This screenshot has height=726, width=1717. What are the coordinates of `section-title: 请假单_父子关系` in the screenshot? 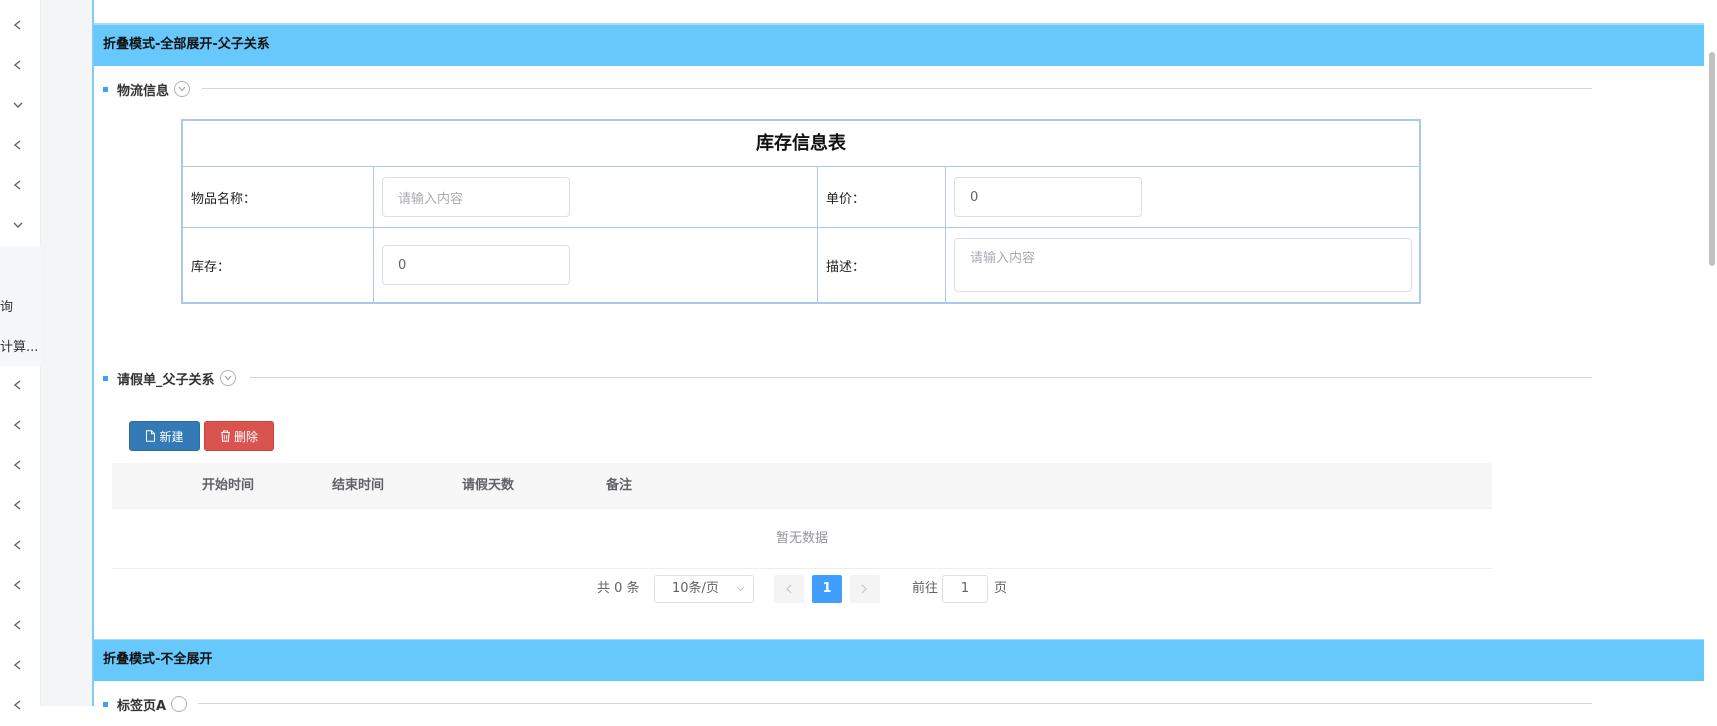 It's located at (166, 380).